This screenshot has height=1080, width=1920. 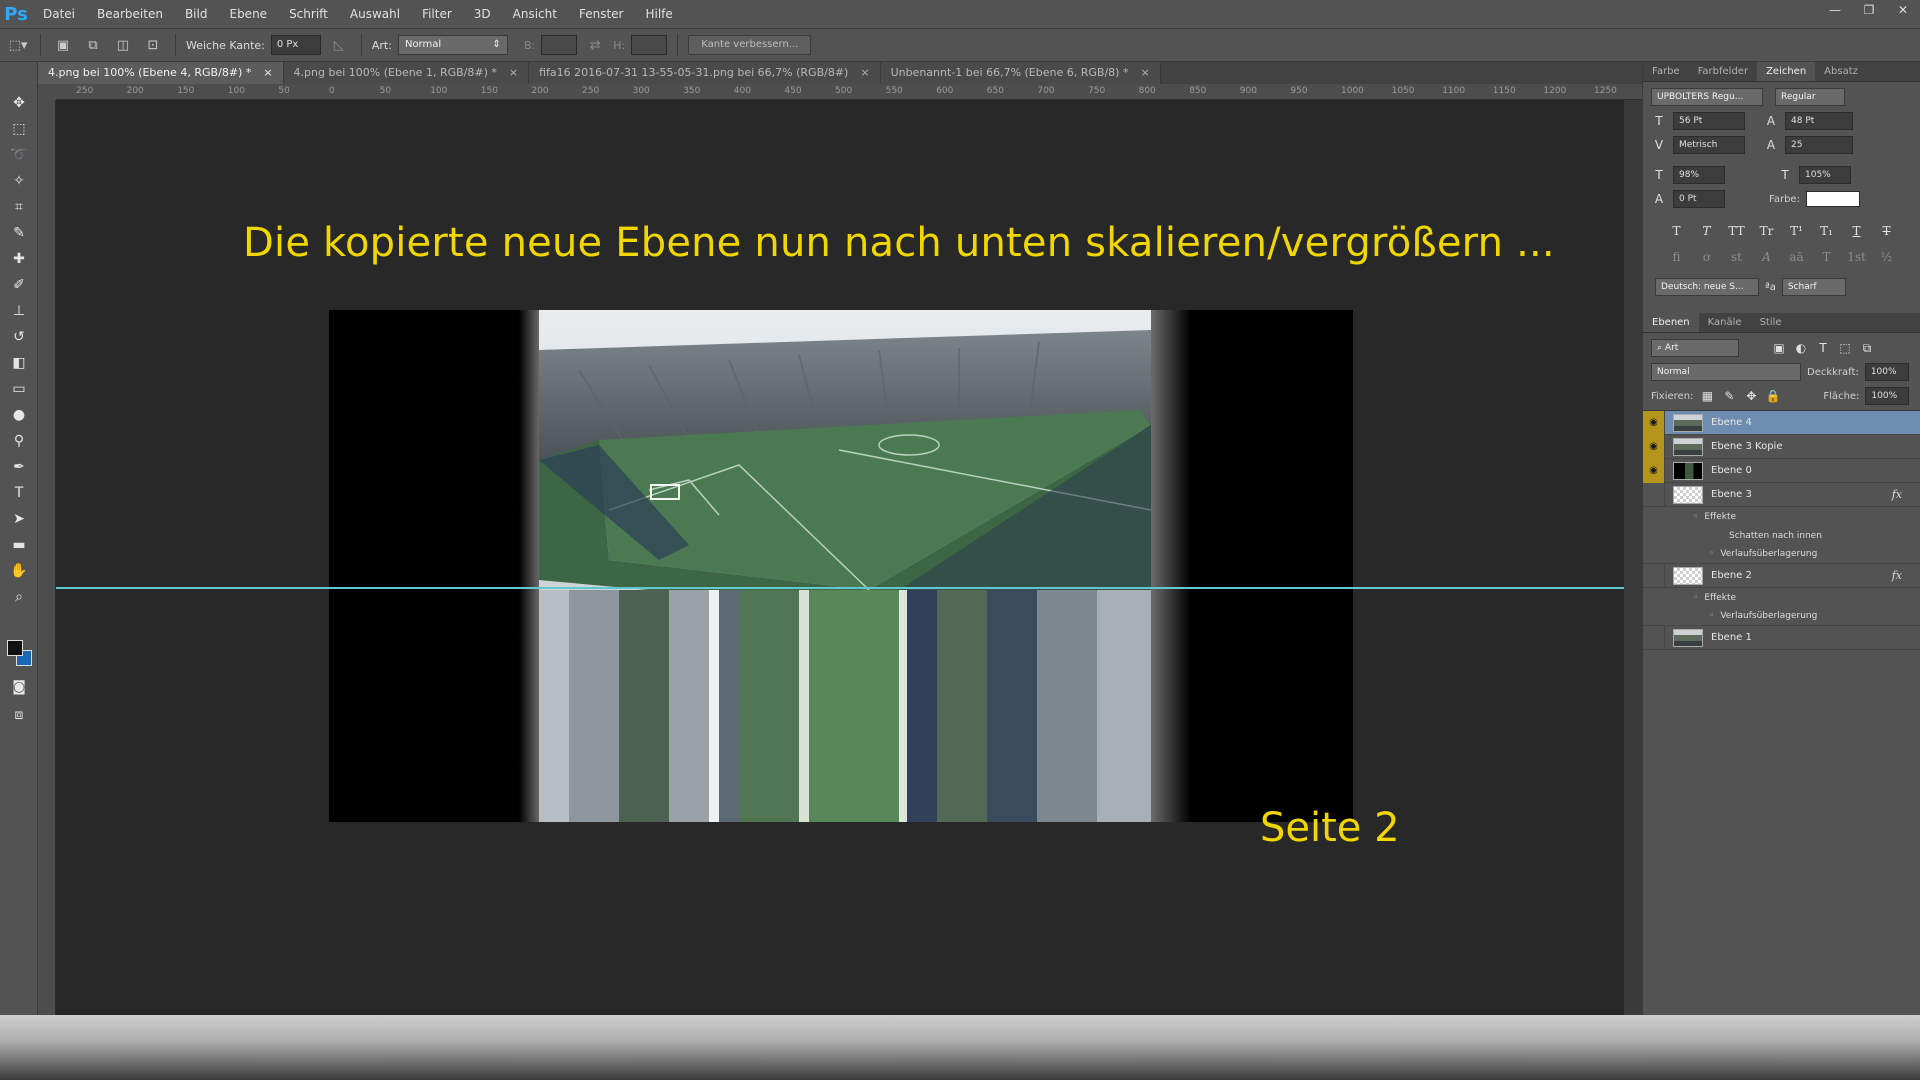 I want to click on subscript-button: T₁, so click(x=1827, y=231).